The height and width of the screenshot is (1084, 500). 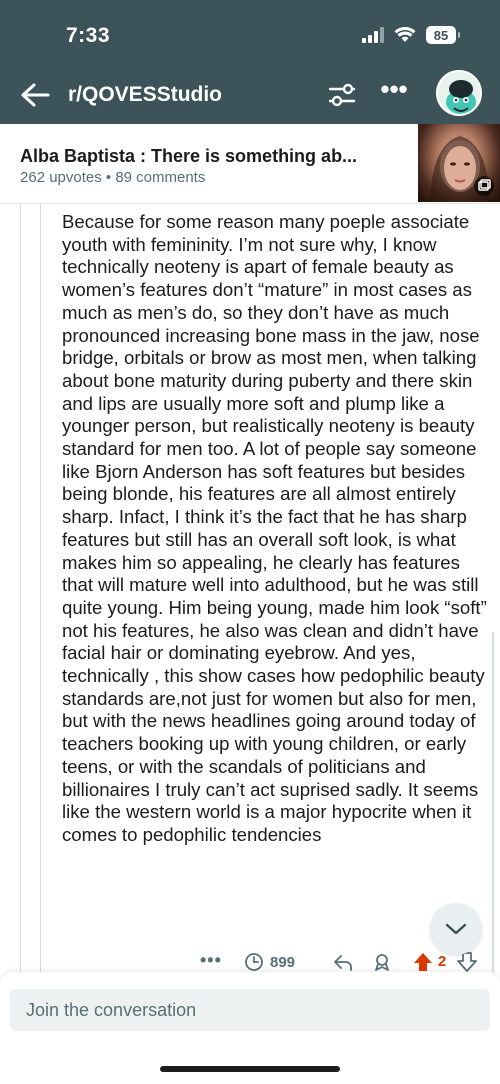 I want to click on scroll-down-button, so click(x=456, y=929).